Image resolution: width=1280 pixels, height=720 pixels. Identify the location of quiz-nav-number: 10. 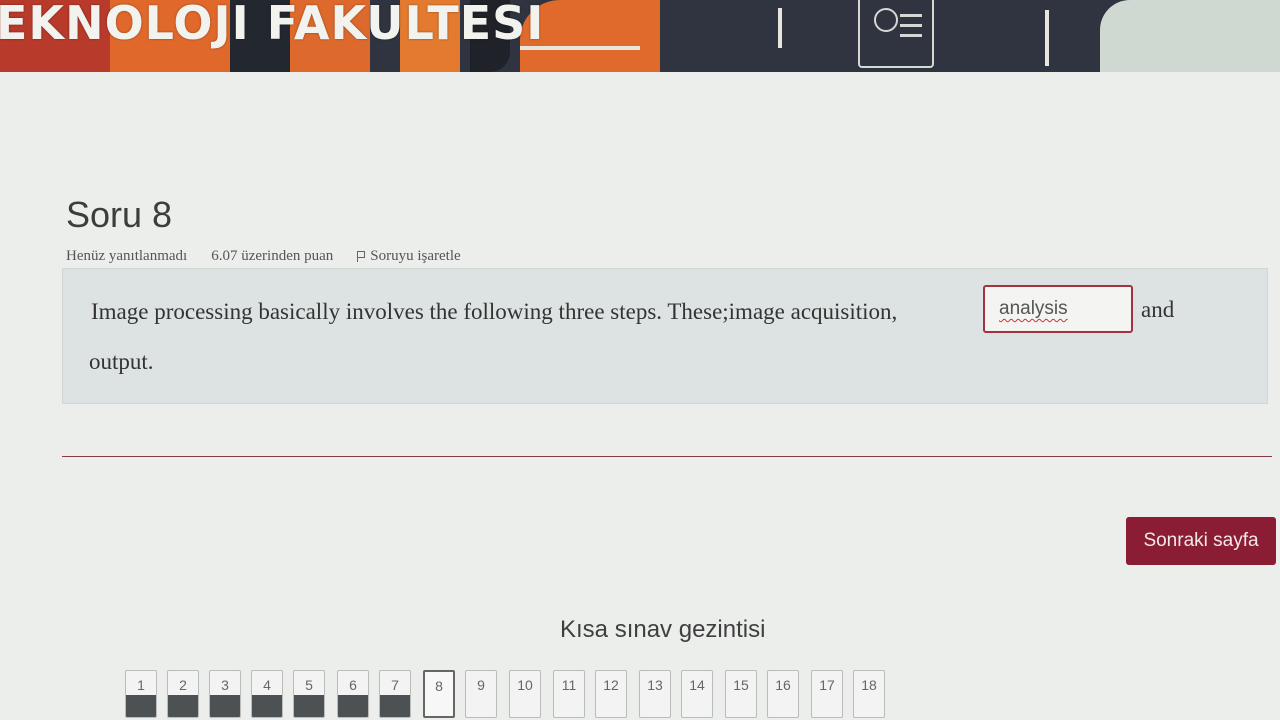
(525, 685).